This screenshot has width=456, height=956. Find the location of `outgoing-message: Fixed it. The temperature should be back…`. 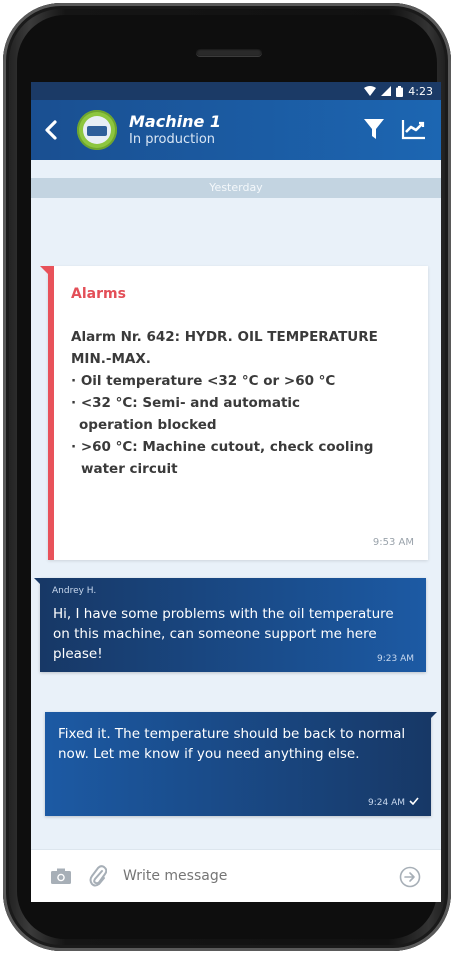

outgoing-message: Fixed it. The temperature should be back… is located at coordinates (241, 764).